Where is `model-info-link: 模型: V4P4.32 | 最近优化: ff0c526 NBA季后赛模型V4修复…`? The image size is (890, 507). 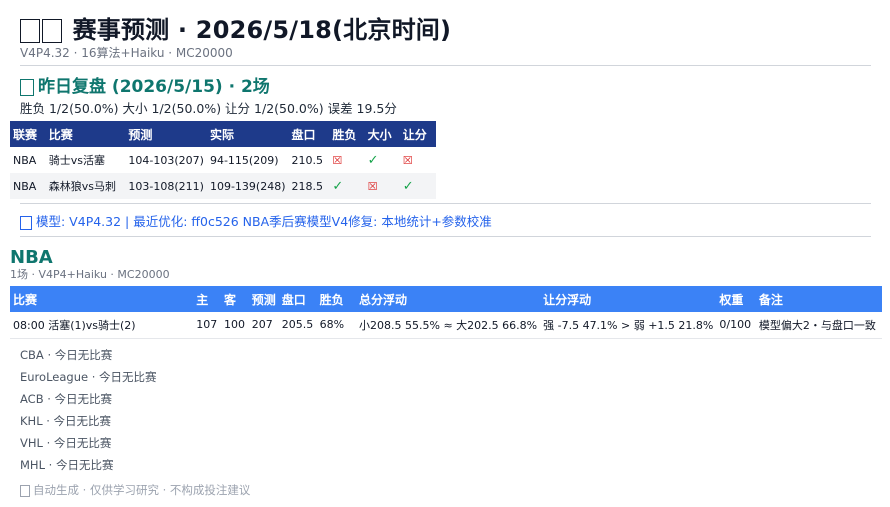
model-info-link: 模型: V4P4.32 | 最近优化: ff0c526 NBA季后赛模型V4修复… is located at coordinates (256, 222).